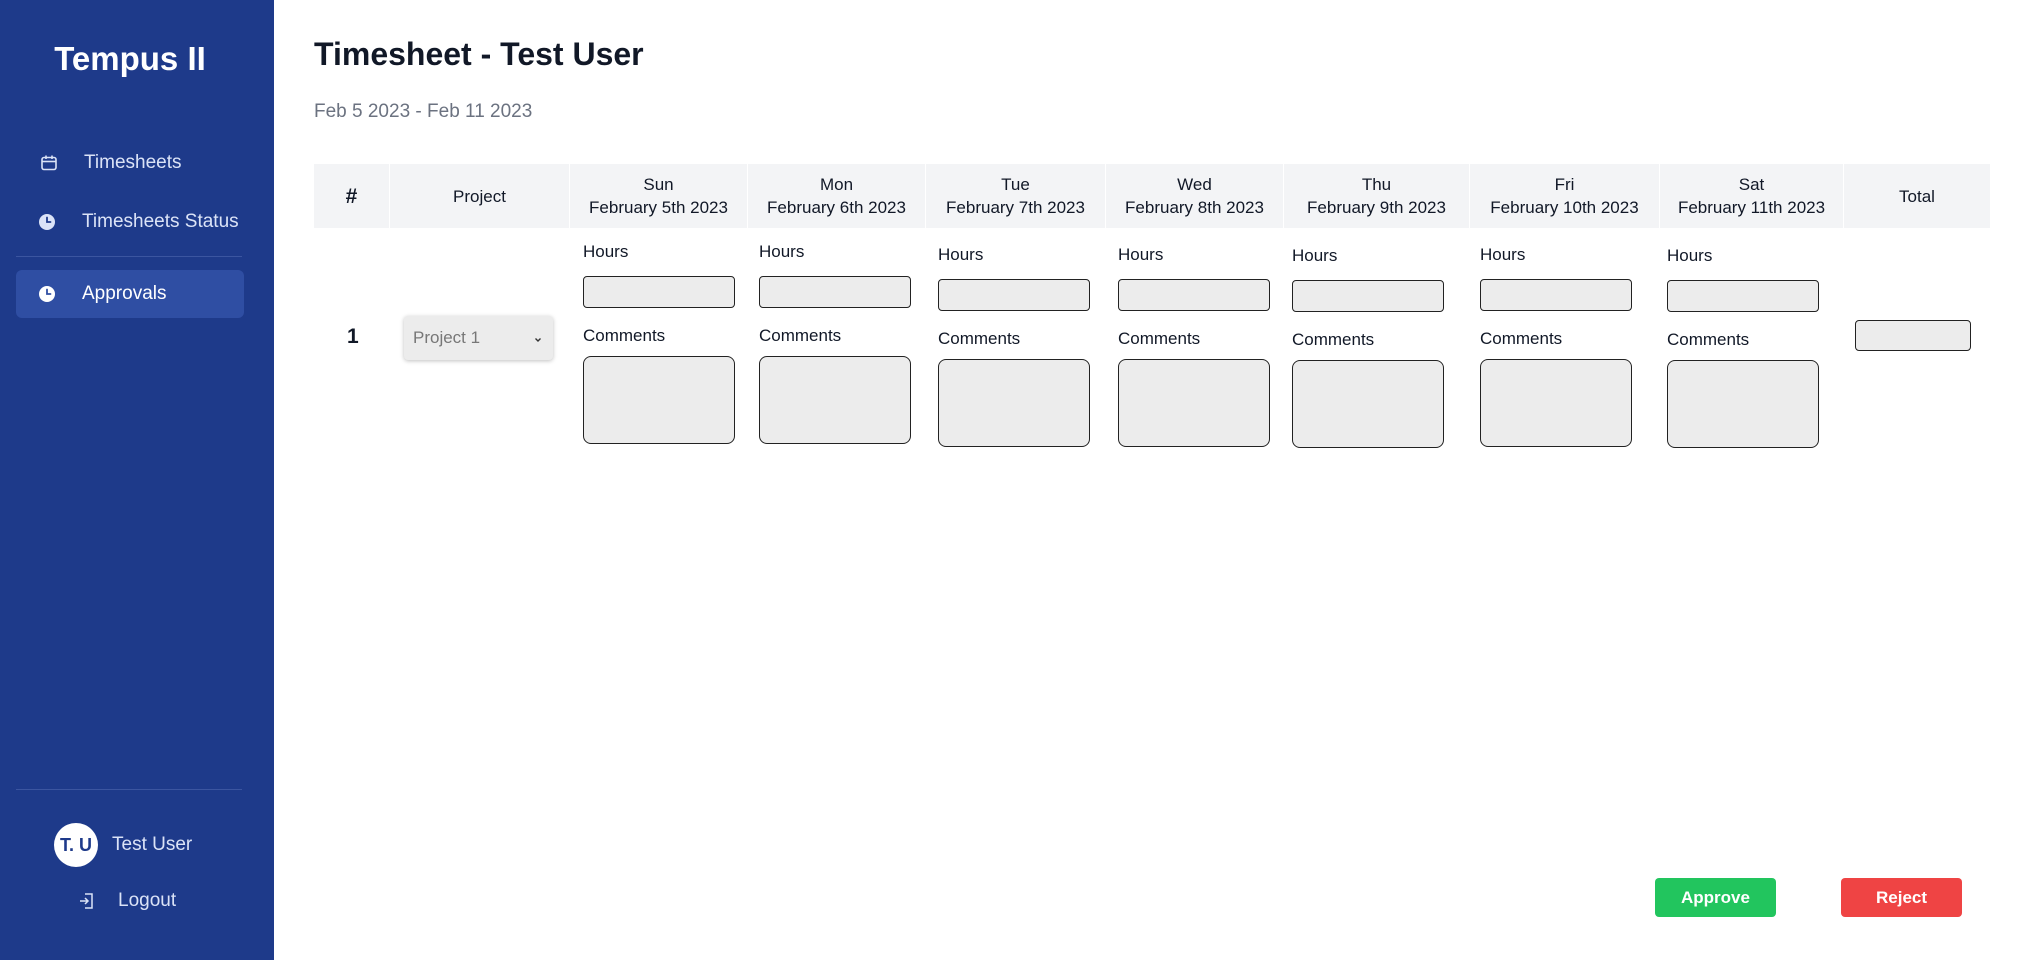 This screenshot has width=2019, height=960. I want to click on sidebar-item-label: Approvals, so click(124, 293).